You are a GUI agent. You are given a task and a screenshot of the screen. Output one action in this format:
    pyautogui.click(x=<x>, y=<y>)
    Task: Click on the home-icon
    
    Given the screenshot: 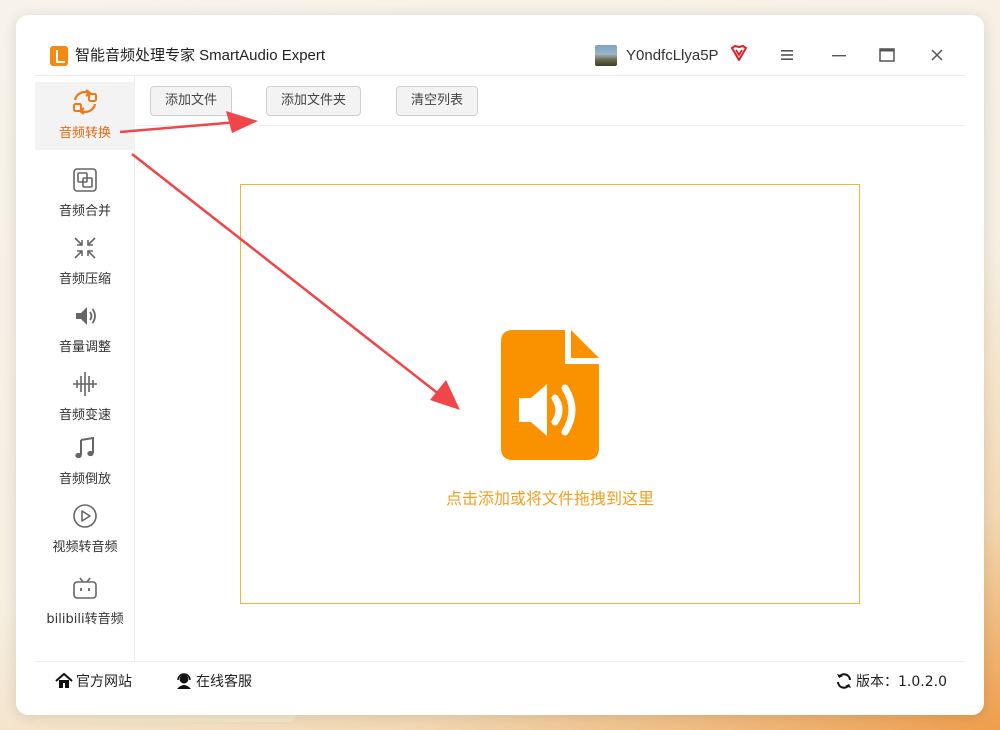 What is the action you would take?
    pyautogui.click(x=64, y=680)
    